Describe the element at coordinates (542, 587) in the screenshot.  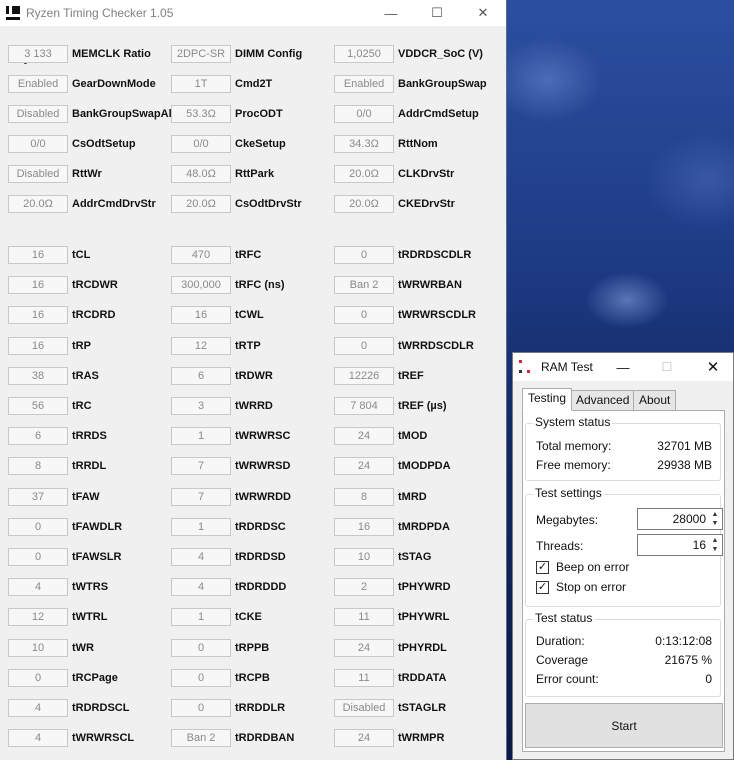
I see `stop-on-error-checkbox: ✓` at that location.